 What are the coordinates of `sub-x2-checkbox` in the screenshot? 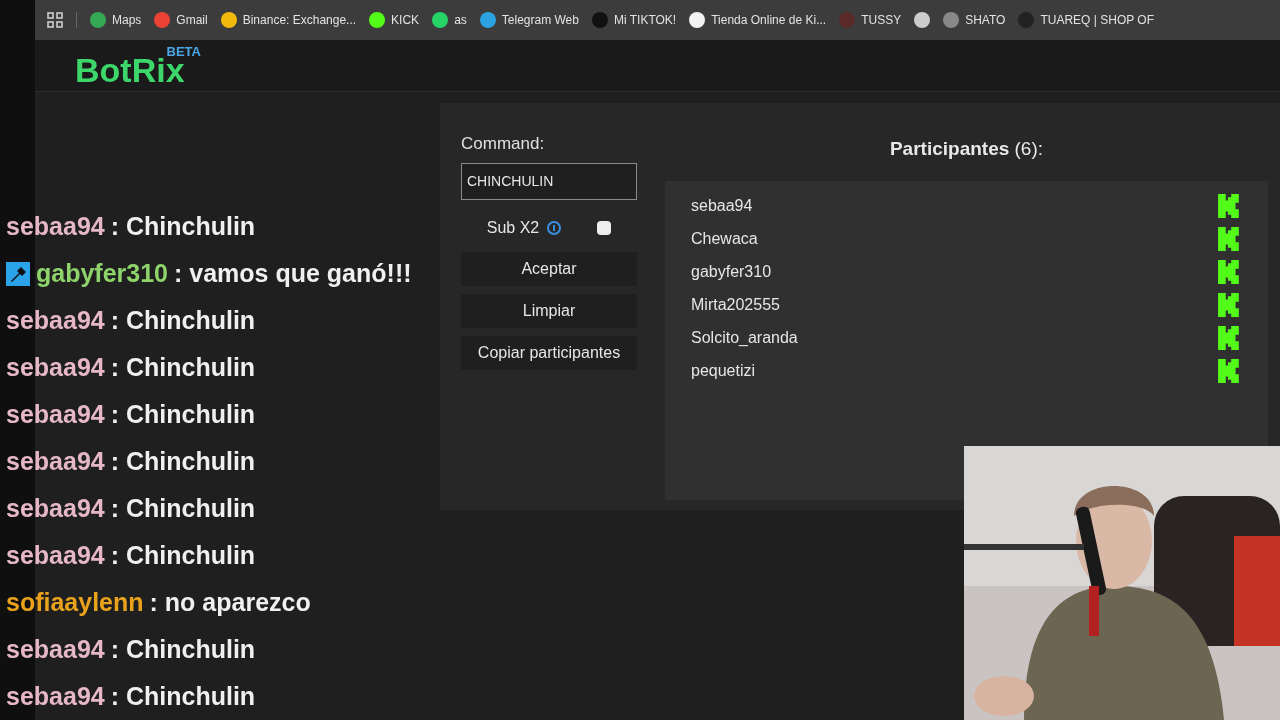 It's located at (604, 227).